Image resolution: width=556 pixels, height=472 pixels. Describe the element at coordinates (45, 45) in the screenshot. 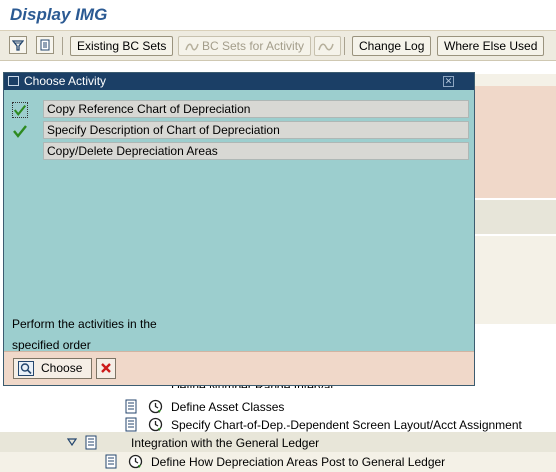

I see `document-icon` at that location.